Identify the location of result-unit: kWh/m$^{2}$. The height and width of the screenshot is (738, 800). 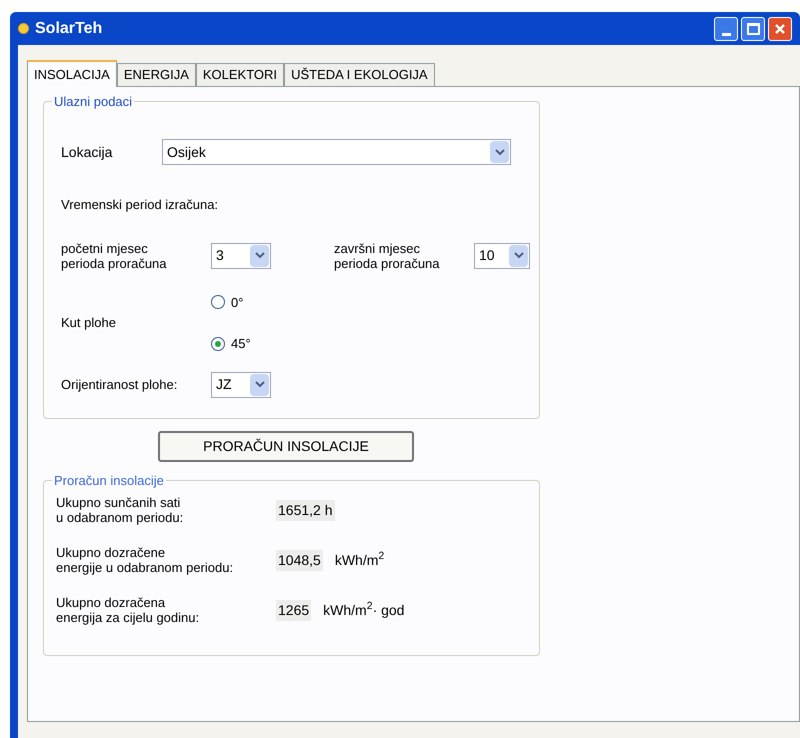
(359, 560).